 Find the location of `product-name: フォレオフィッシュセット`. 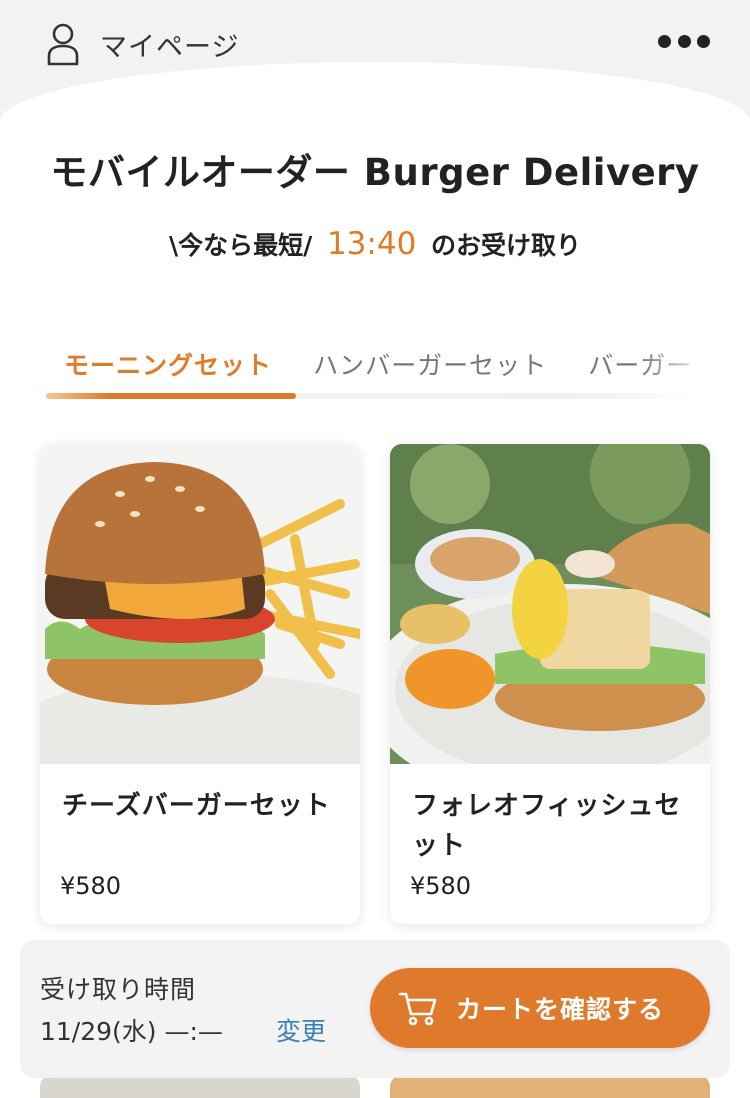

product-name: フォレオフィッシュセット is located at coordinates (547, 826).